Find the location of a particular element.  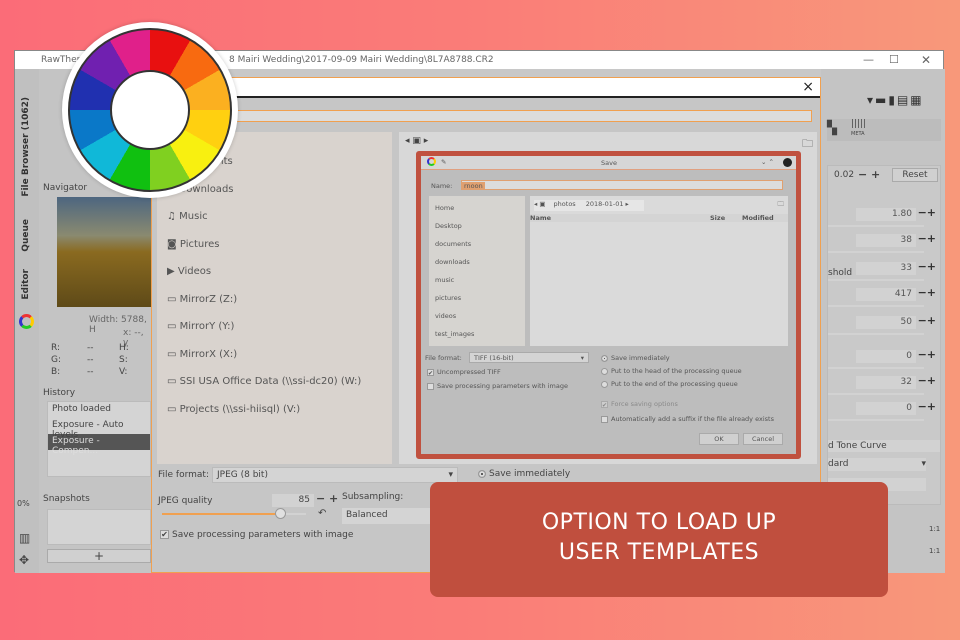

slider-value: 32 is located at coordinates (886, 382).